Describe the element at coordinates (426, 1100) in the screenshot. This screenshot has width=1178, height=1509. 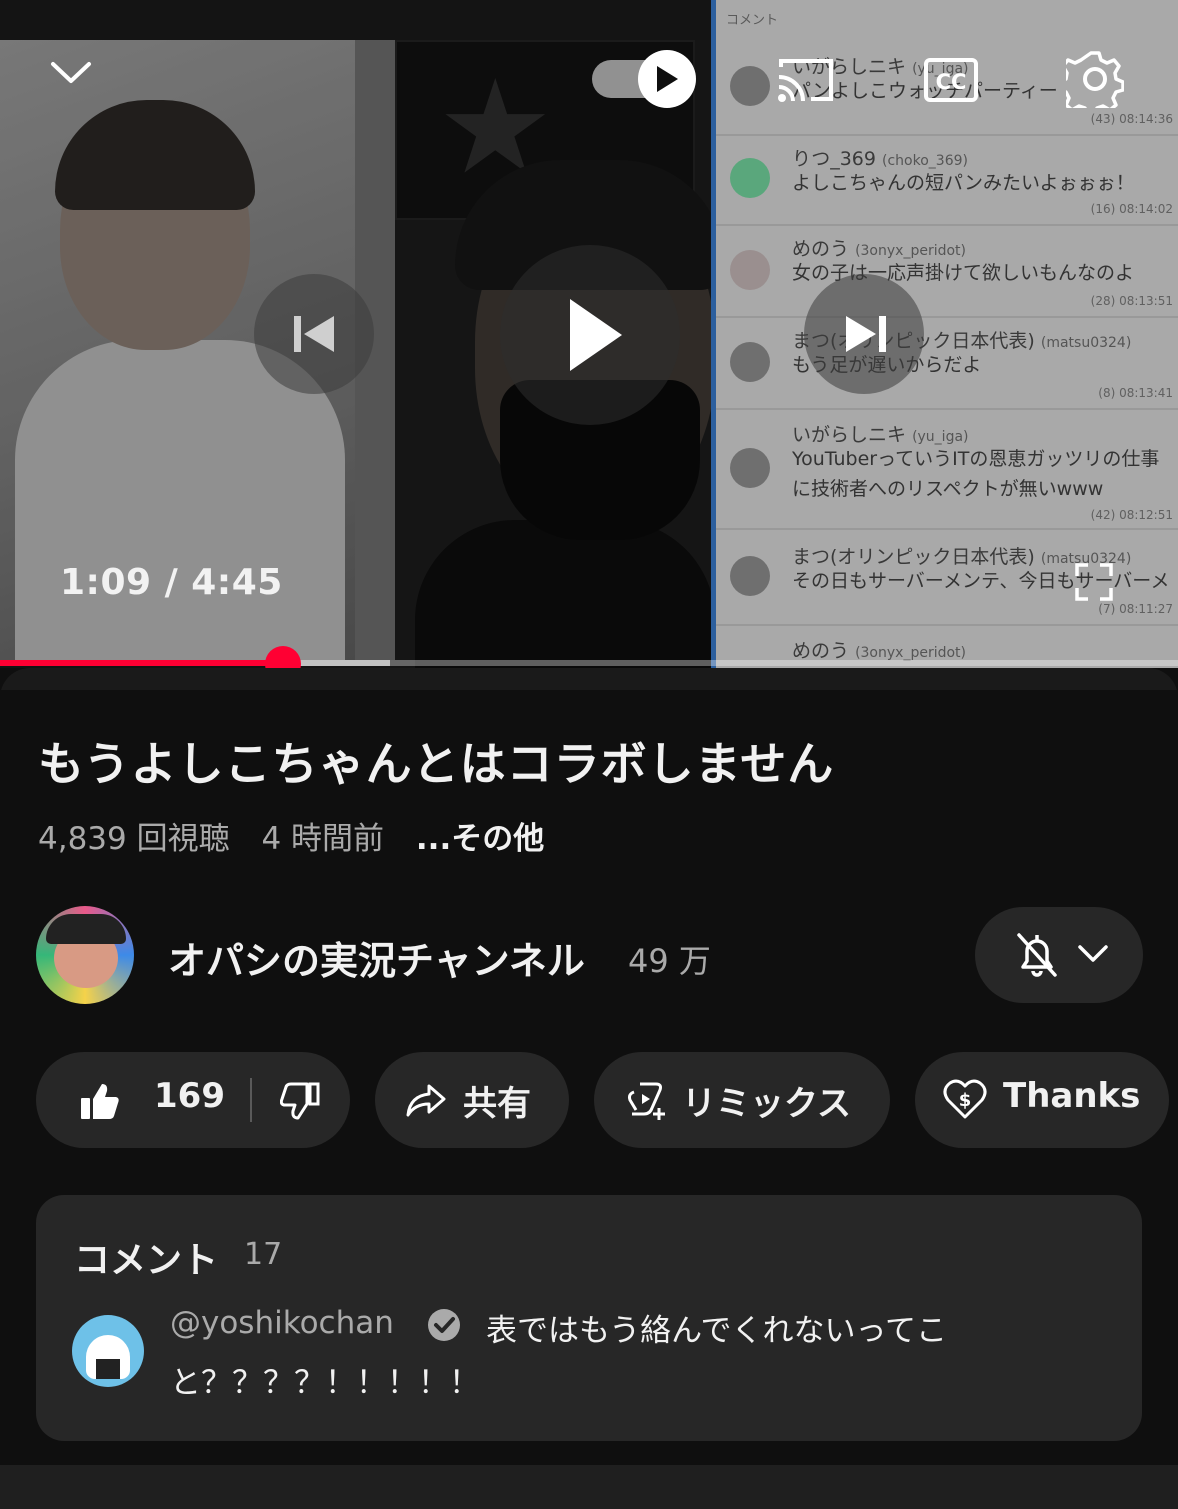
I see `share-icon` at that location.